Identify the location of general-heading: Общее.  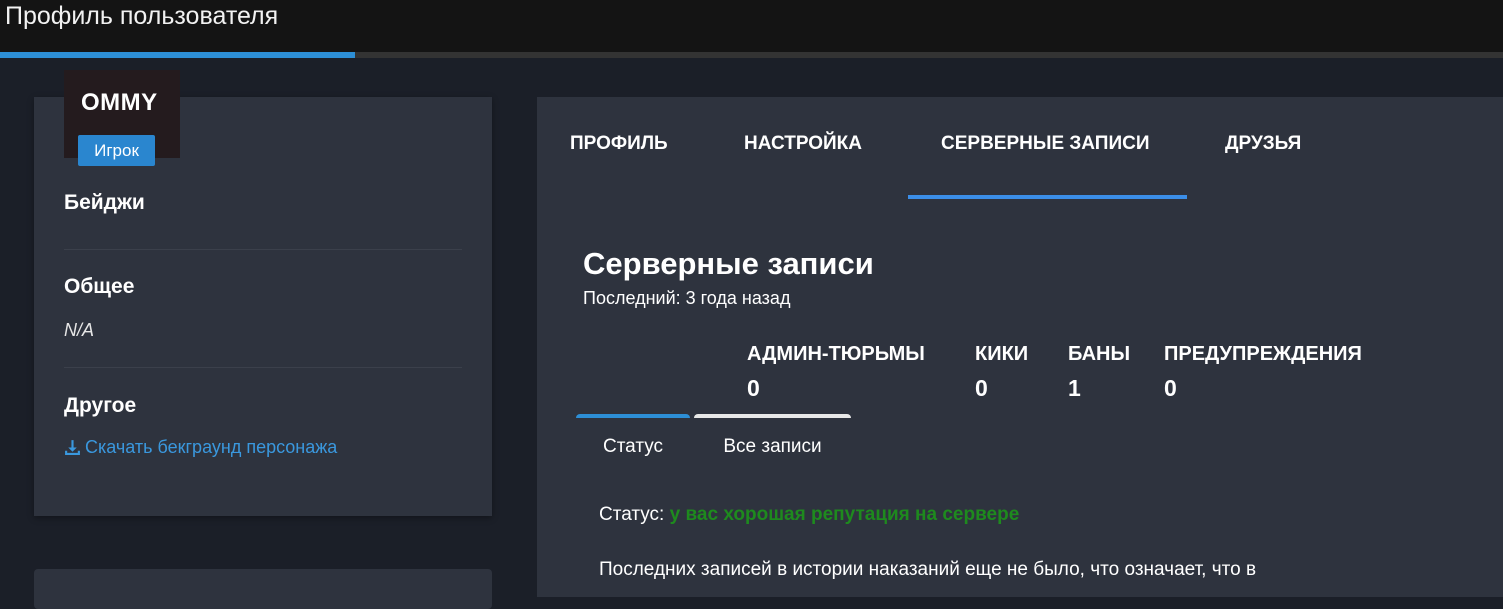
(99, 286).